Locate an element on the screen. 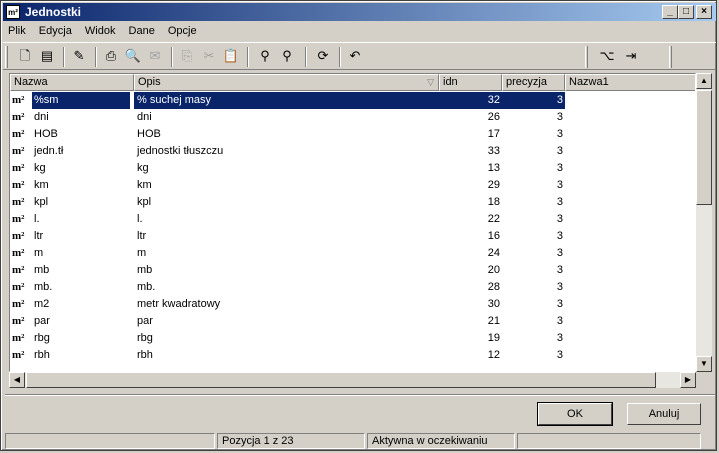  menu-dane: Dane is located at coordinates (142, 31).